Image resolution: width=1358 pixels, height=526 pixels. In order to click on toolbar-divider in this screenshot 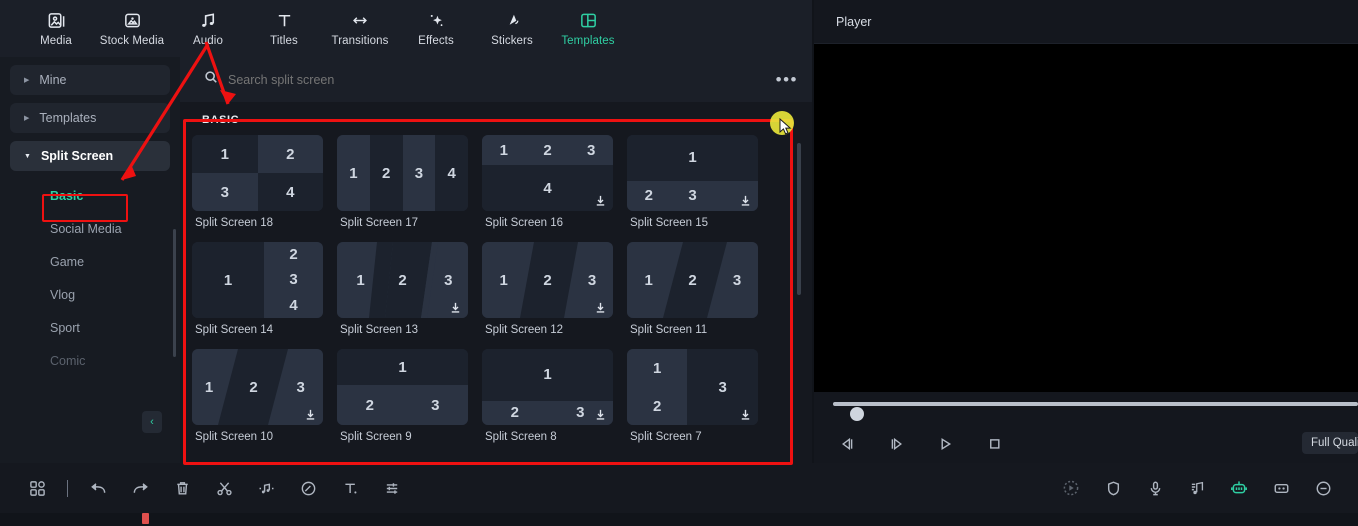, I will do `click(67, 488)`.